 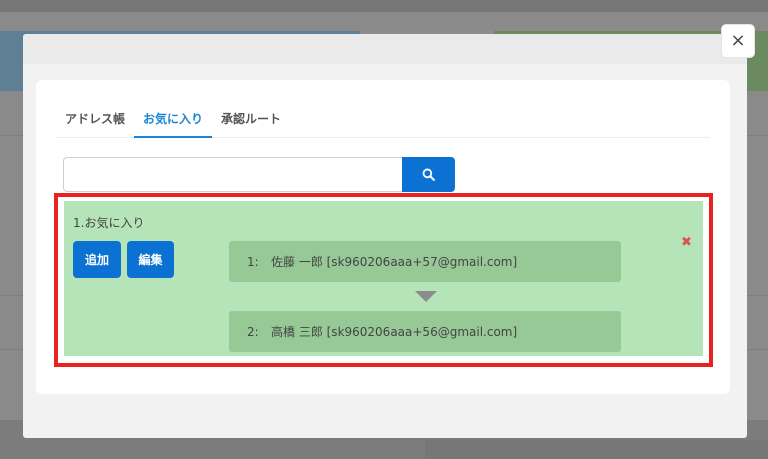 I want to click on tab-bar: アドレス帳 お気に入り 承認ルート, so click(x=383, y=121).